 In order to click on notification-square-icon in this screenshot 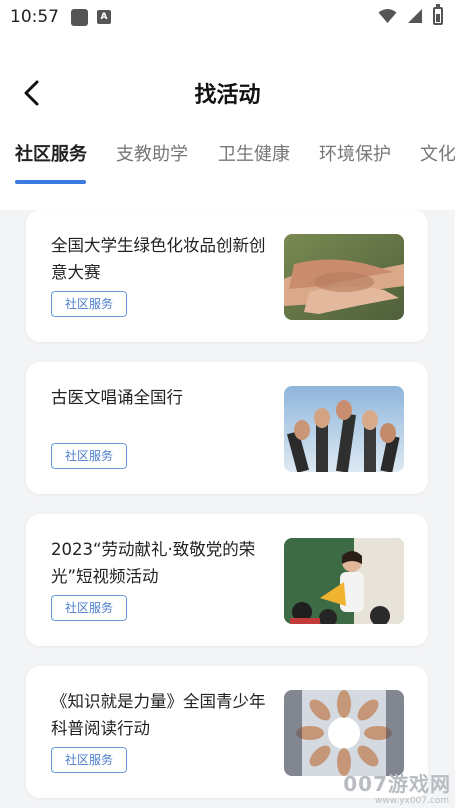, I will do `click(79, 17)`.